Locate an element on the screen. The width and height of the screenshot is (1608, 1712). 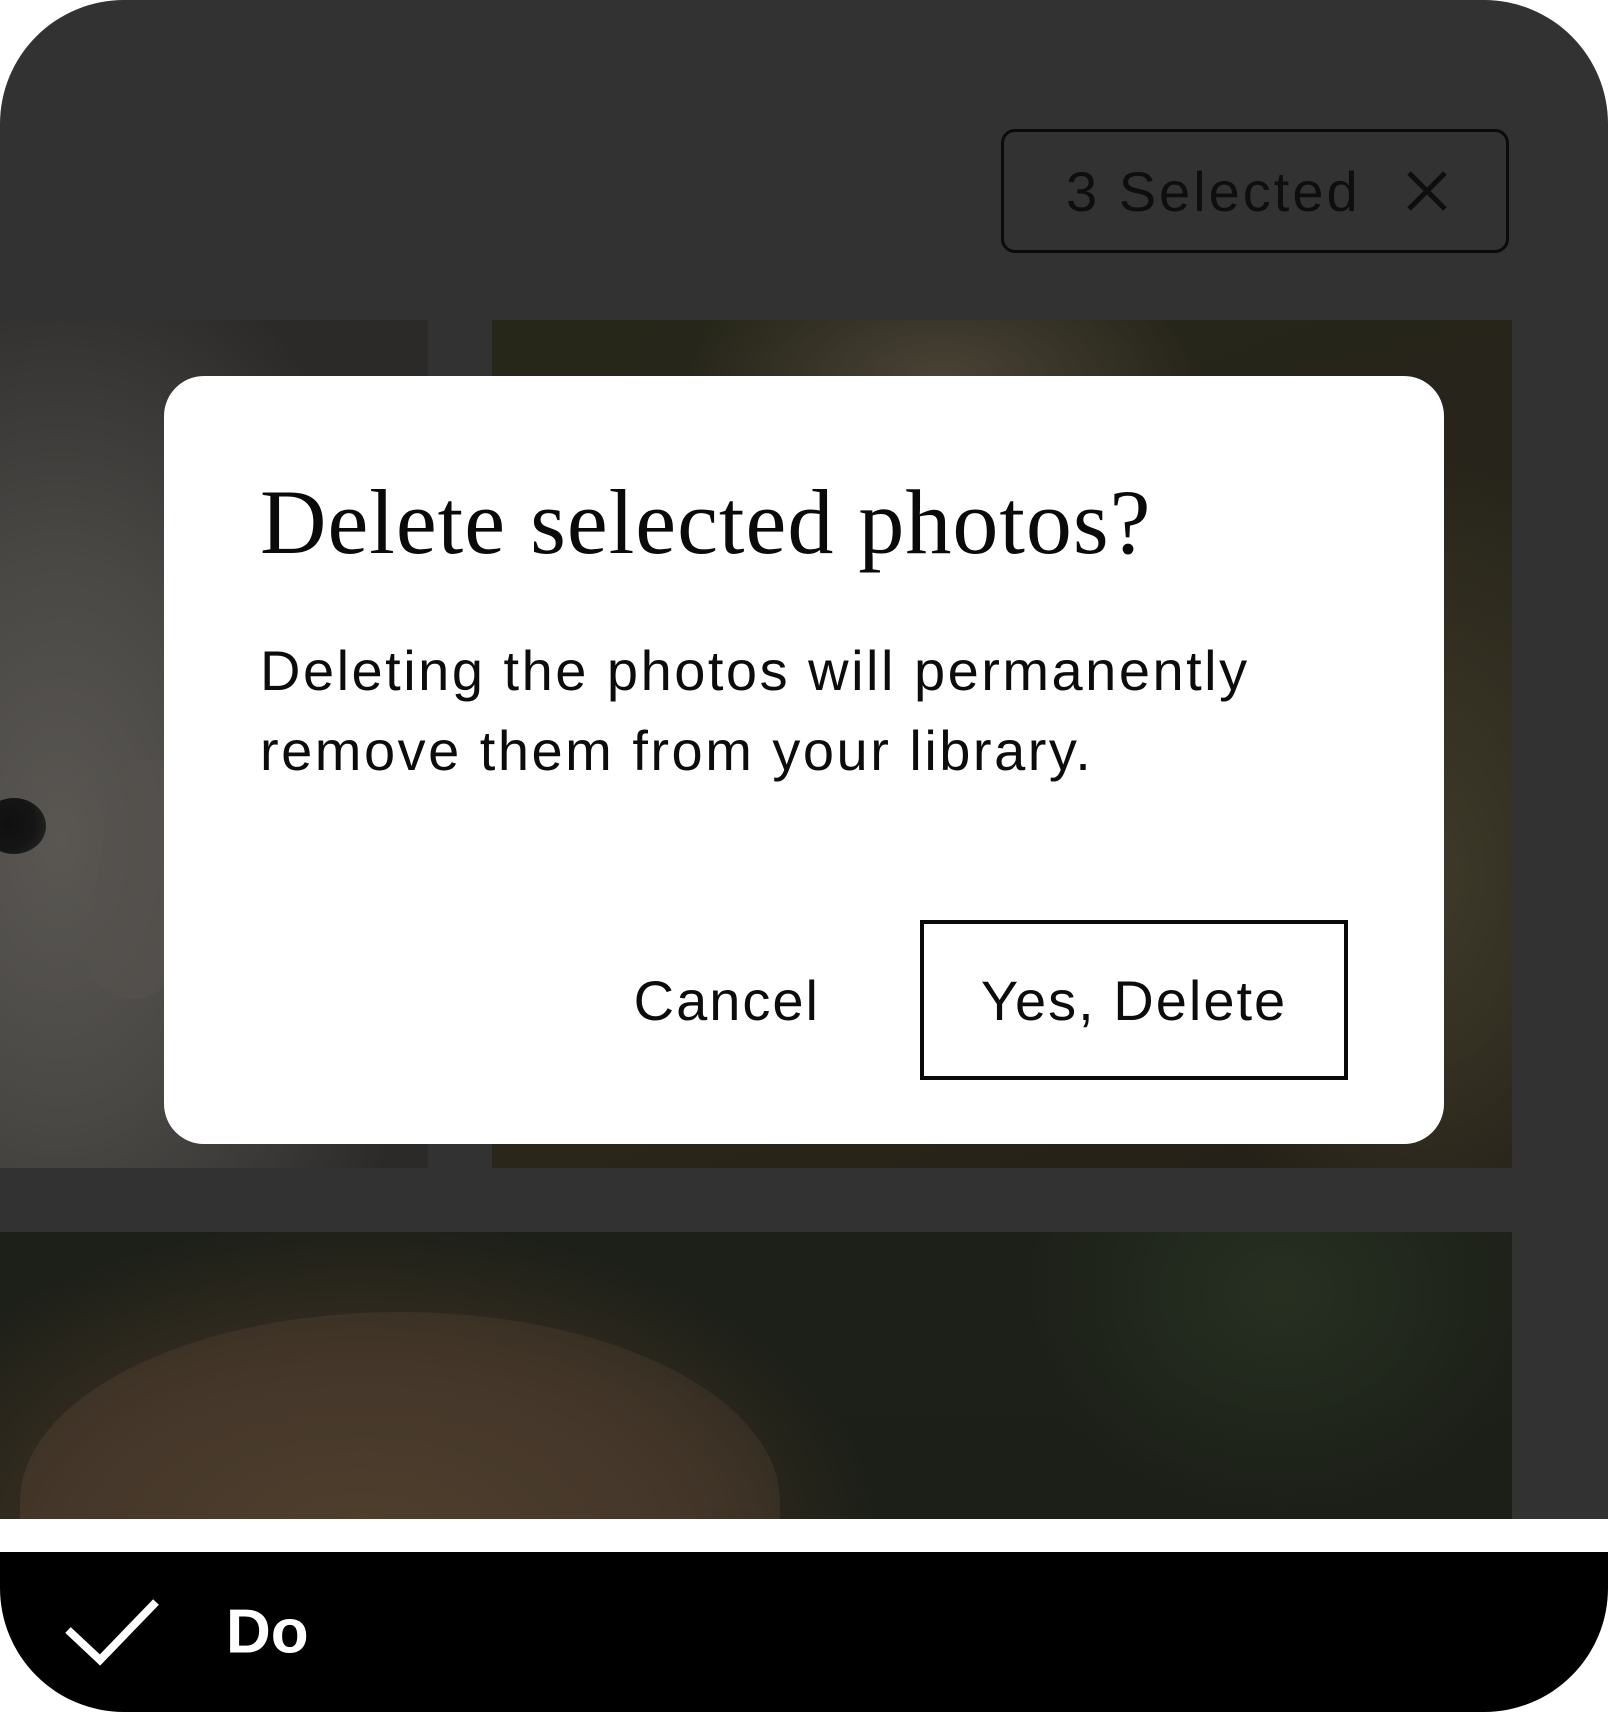
dialog-title: Delete selected photos? is located at coordinates (706, 522).